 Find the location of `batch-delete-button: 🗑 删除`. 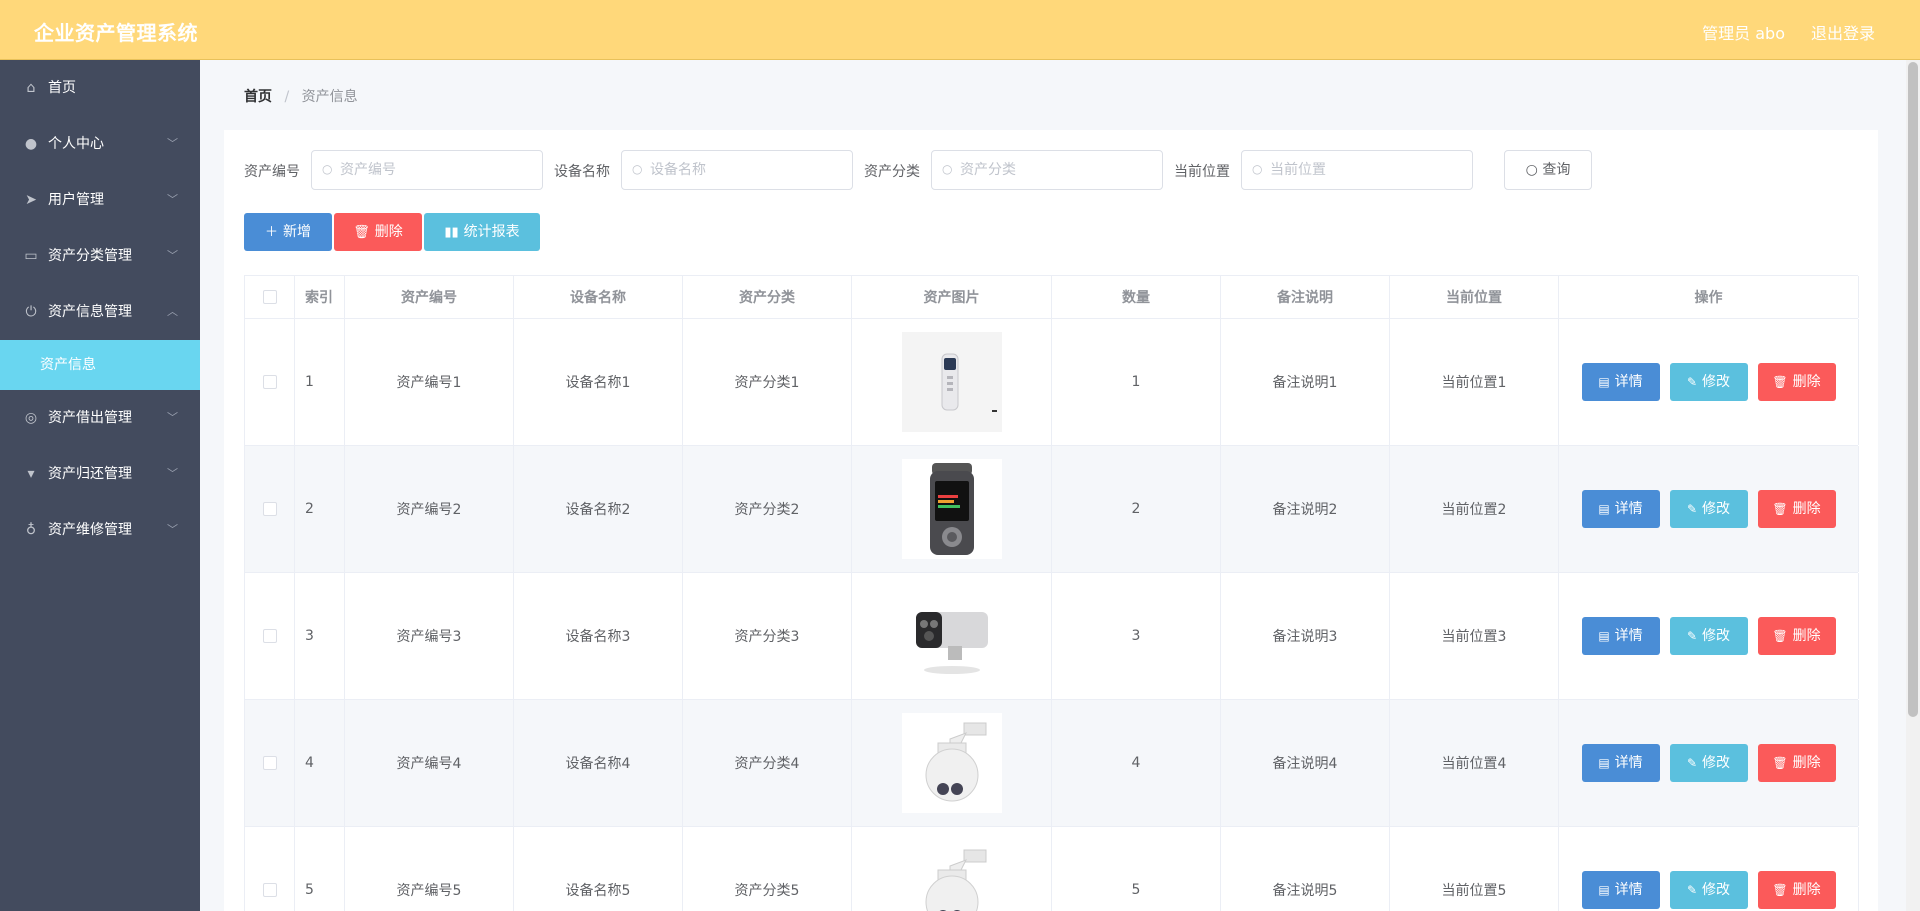

batch-delete-button: 🗑 删除 is located at coordinates (378, 232).